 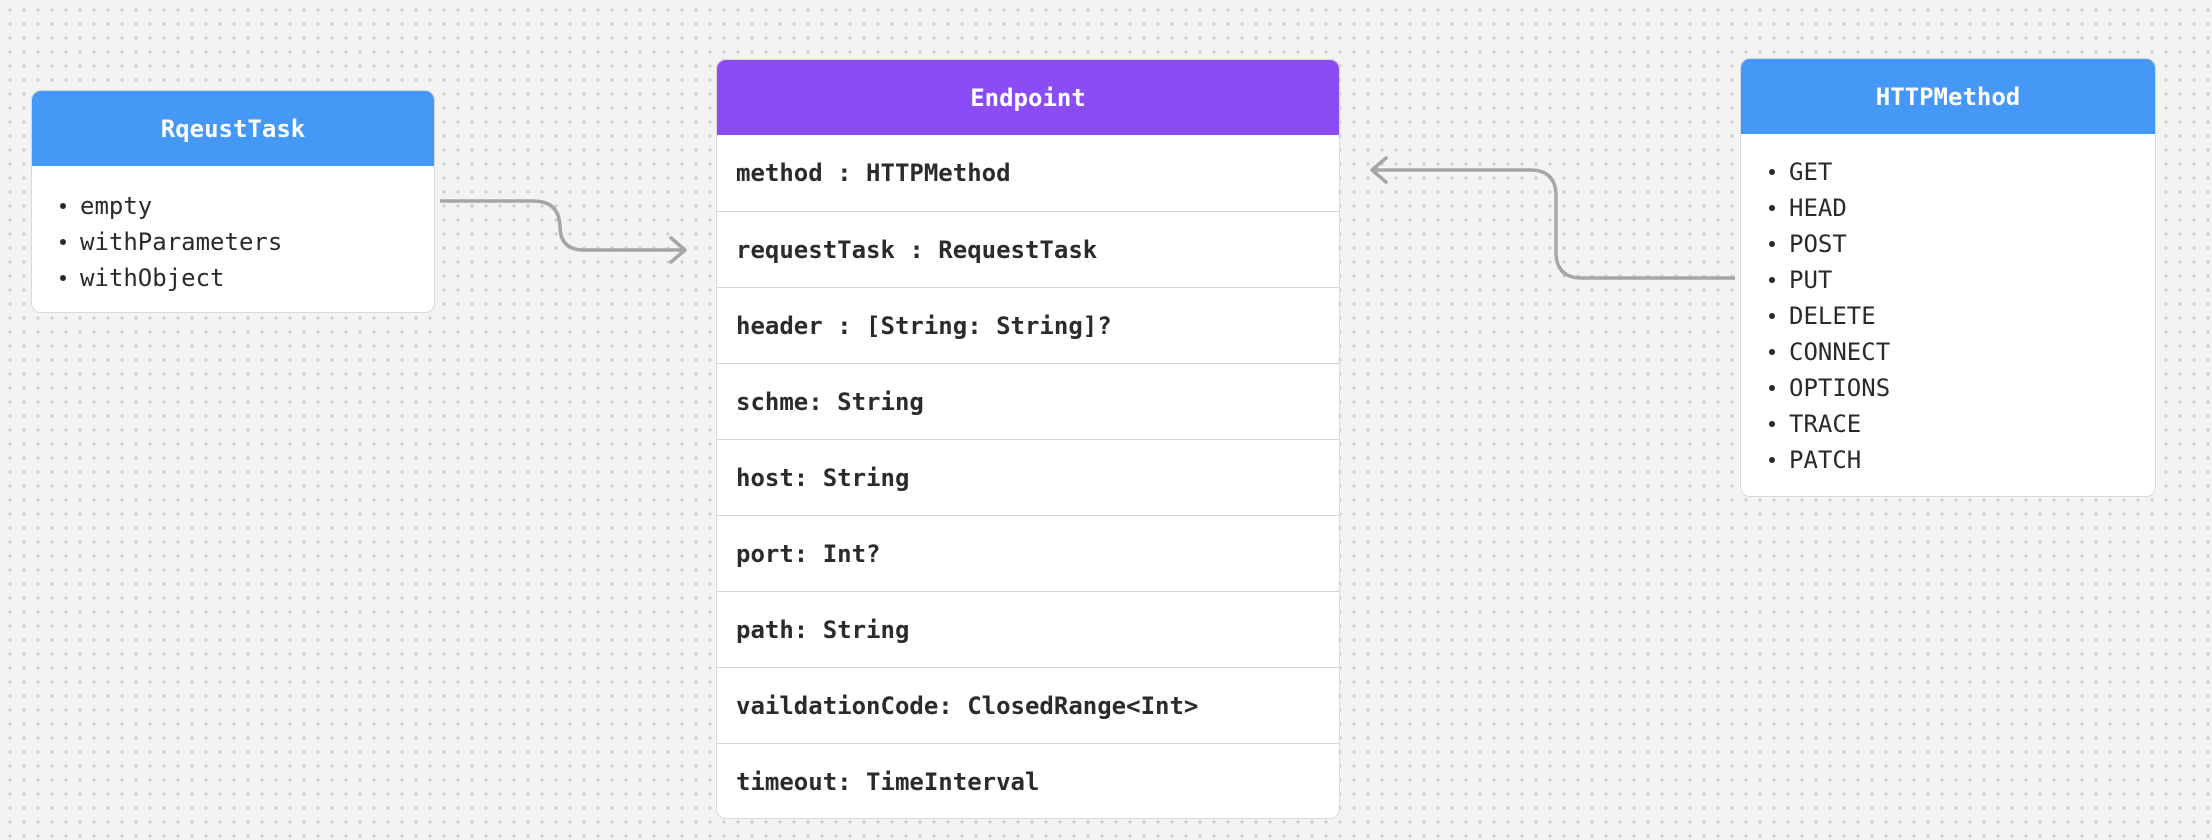 I want to click on httpmethod-case: POST, so click(x=1962, y=244).